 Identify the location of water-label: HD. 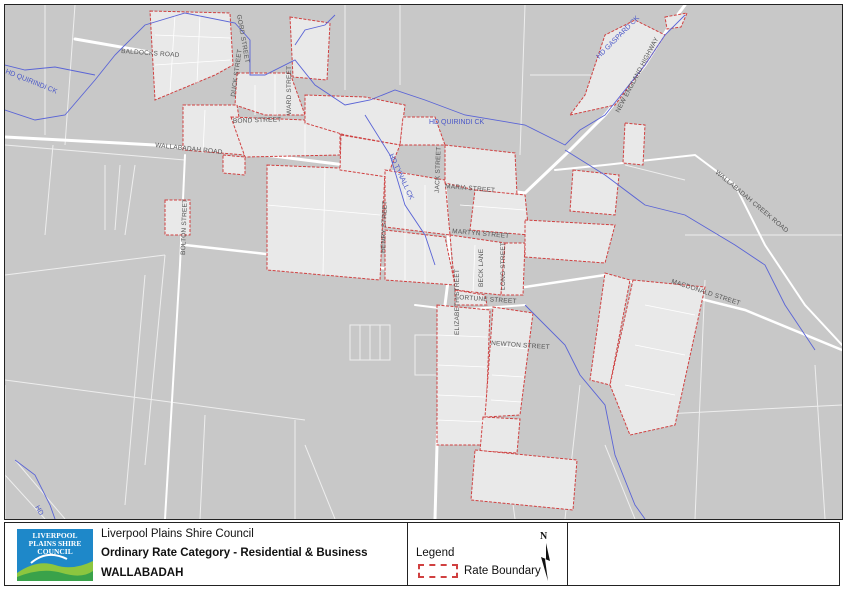
(38, 511).